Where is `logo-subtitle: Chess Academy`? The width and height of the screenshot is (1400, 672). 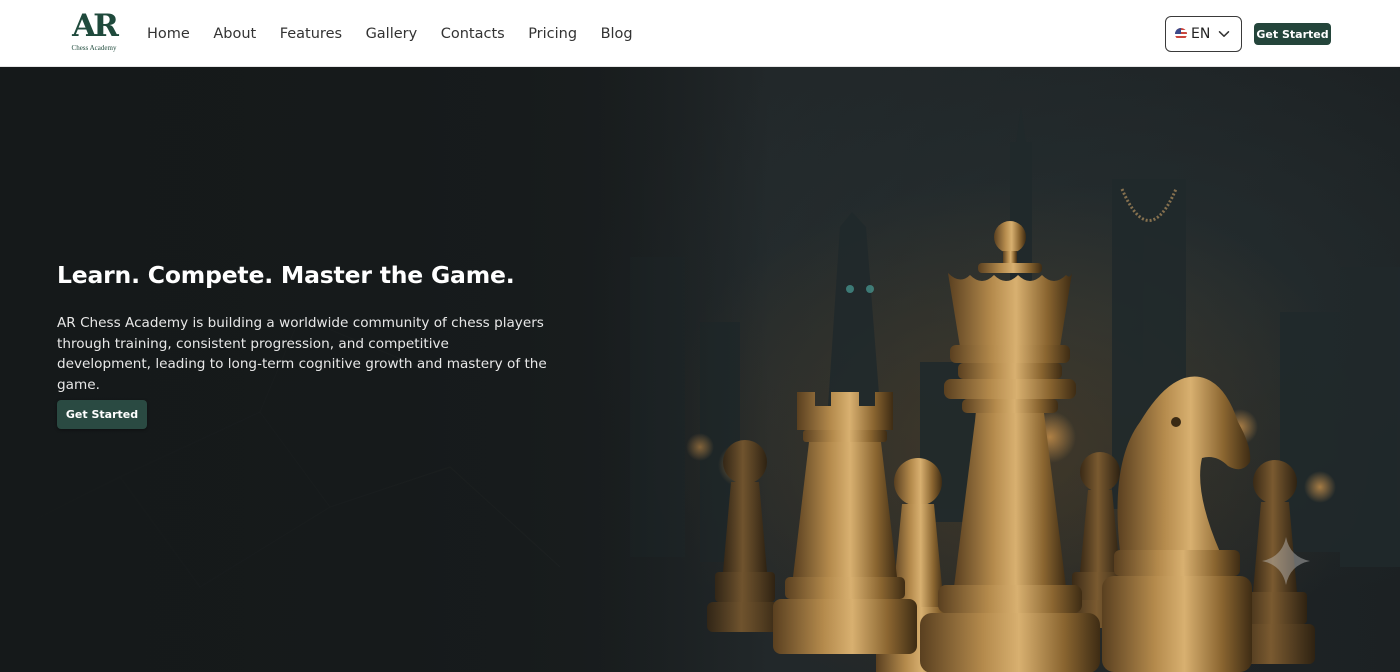 logo-subtitle: Chess Academy is located at coordinates (94, 48).